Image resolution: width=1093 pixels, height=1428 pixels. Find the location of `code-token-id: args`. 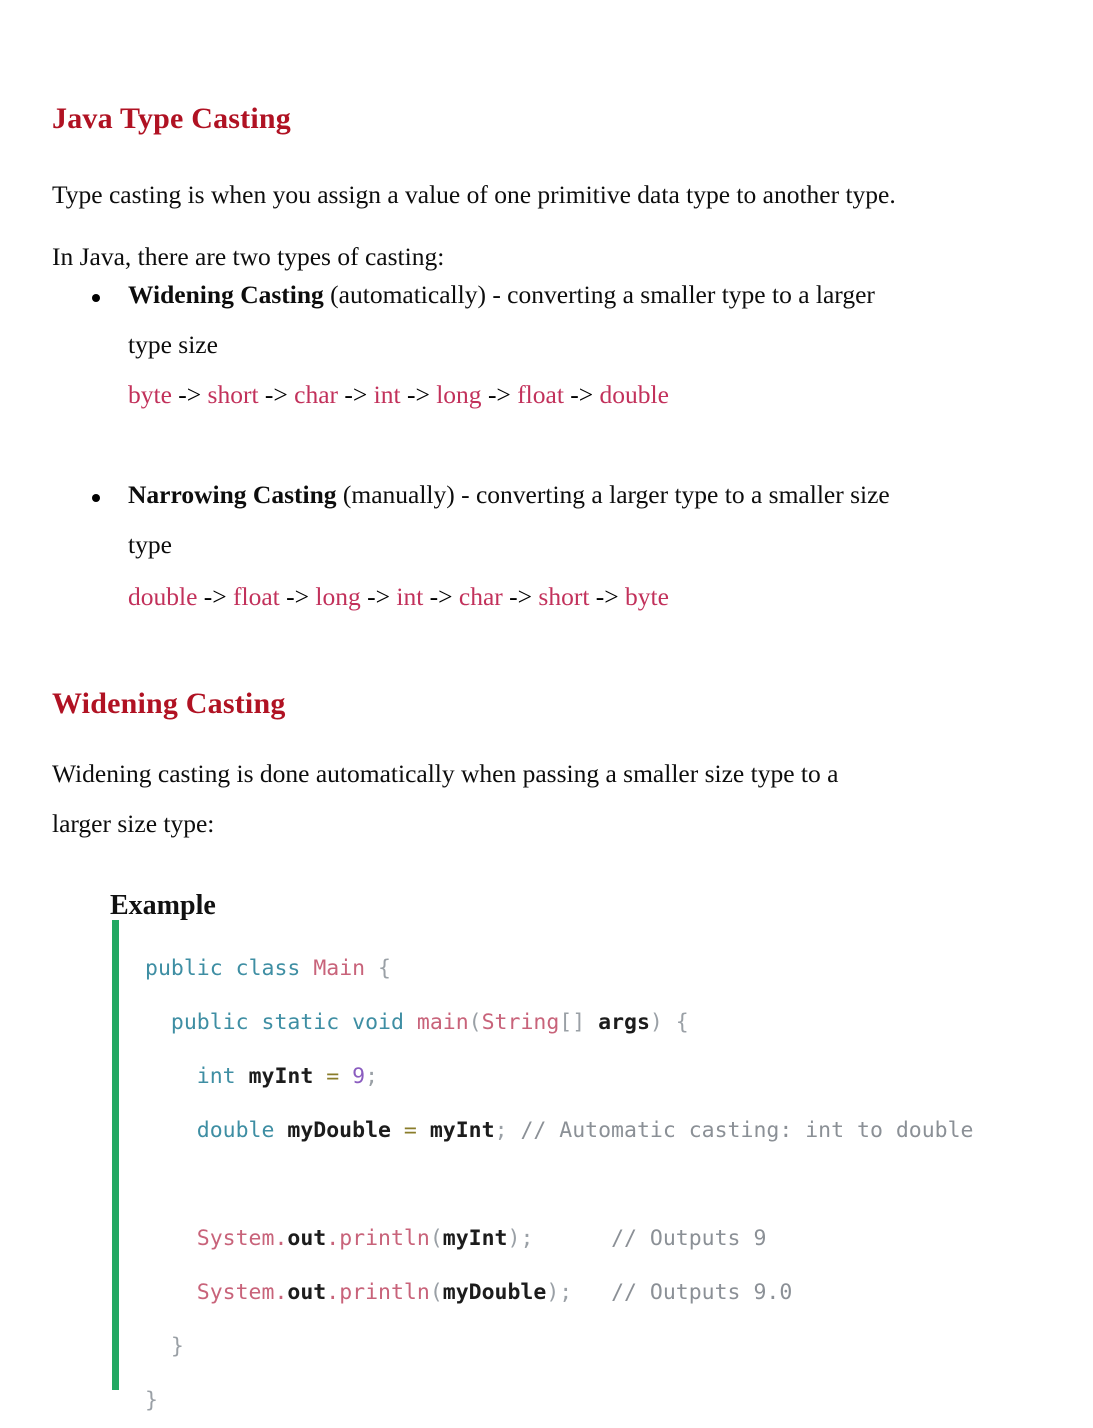

code-token-id: args is located at coordinates (624, 1022).